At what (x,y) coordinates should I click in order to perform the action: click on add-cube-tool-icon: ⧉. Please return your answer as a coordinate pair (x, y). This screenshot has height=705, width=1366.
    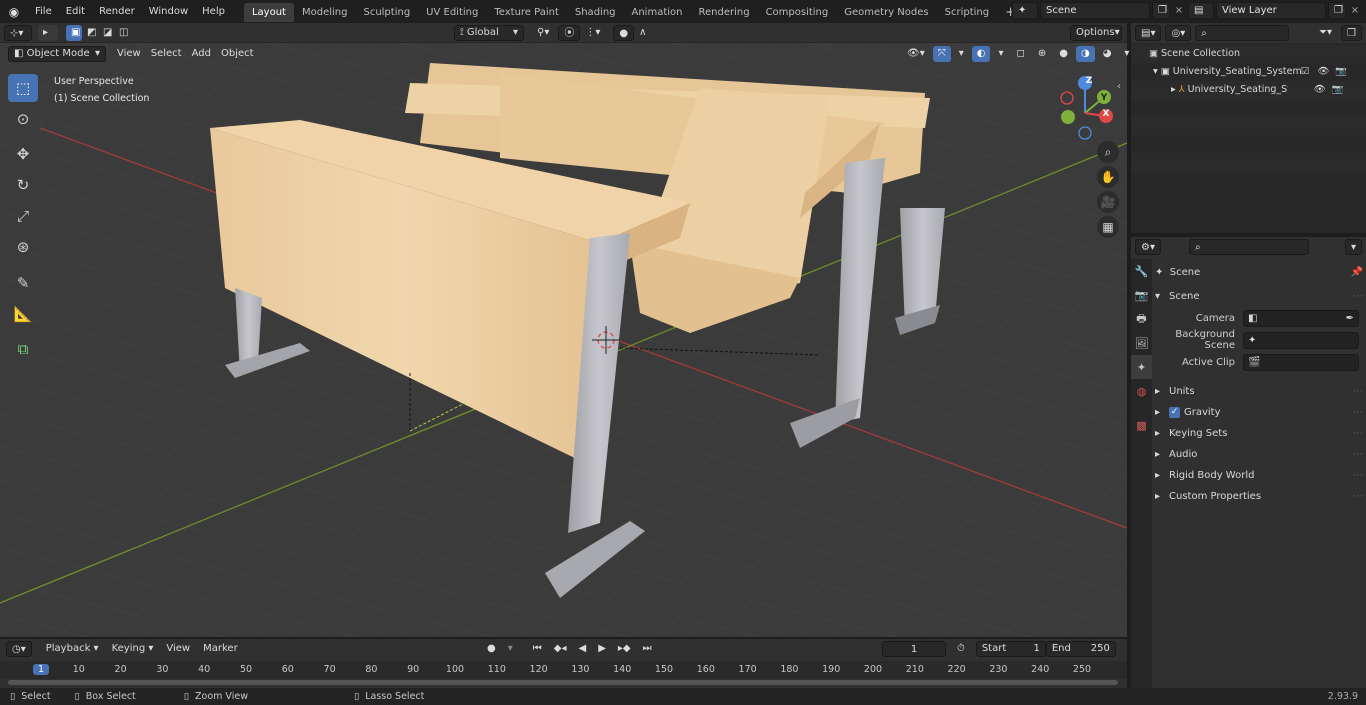
    Looking at the image, I should click on (23, 349).